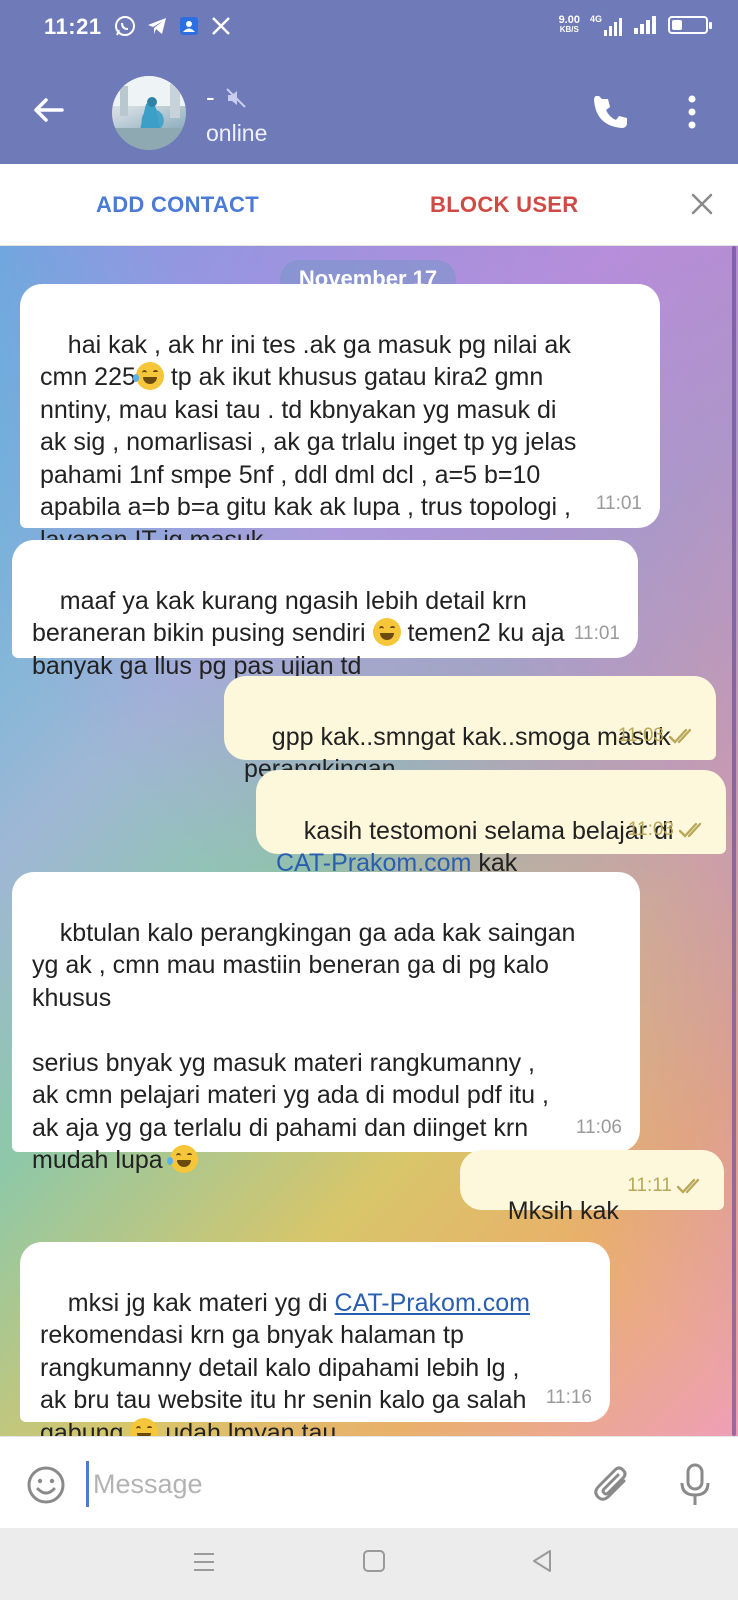  What do you see at coordinates (48, 110) in the screenshot?
I see `back-arrow-icon` at bounding box center [48, 110].